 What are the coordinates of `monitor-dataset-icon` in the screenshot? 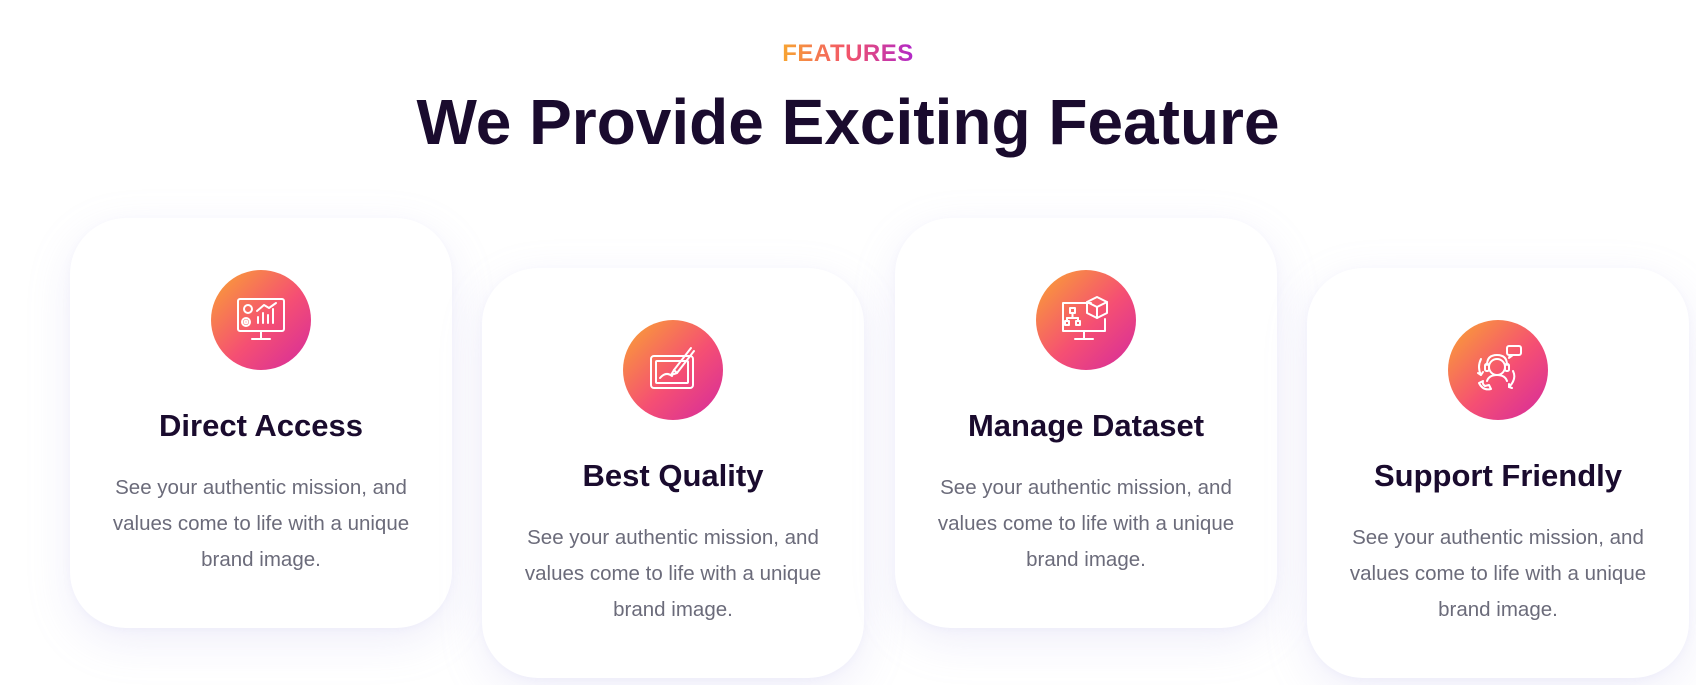 It's located at (1086, 320).